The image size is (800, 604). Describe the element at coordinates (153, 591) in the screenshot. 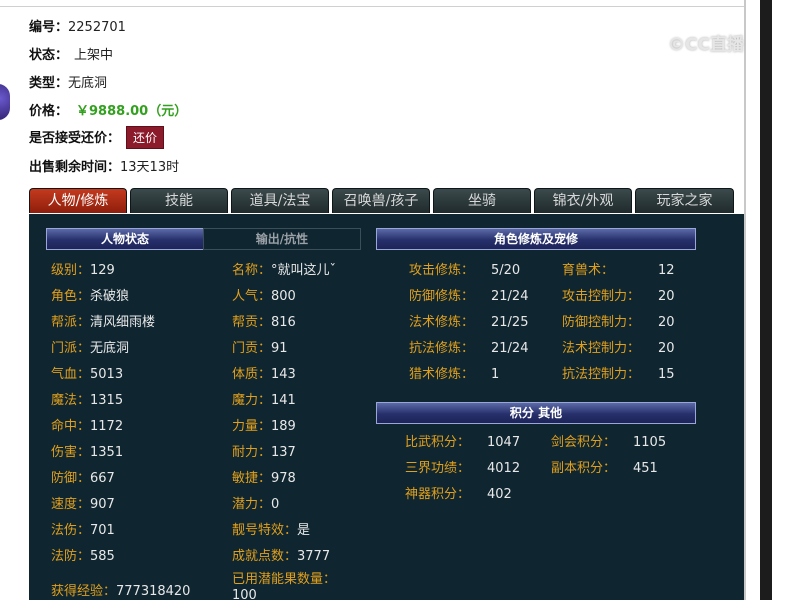

I see `exp-value: 777318420` at that location.